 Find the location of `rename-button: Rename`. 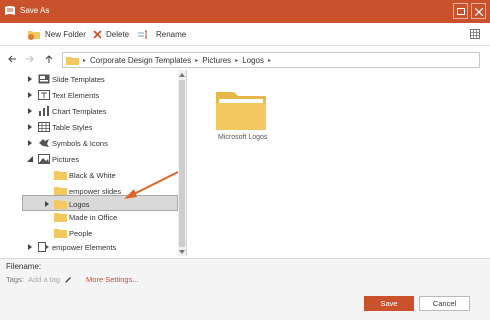

rename-button: Rename is located at coordinates (162, 34).